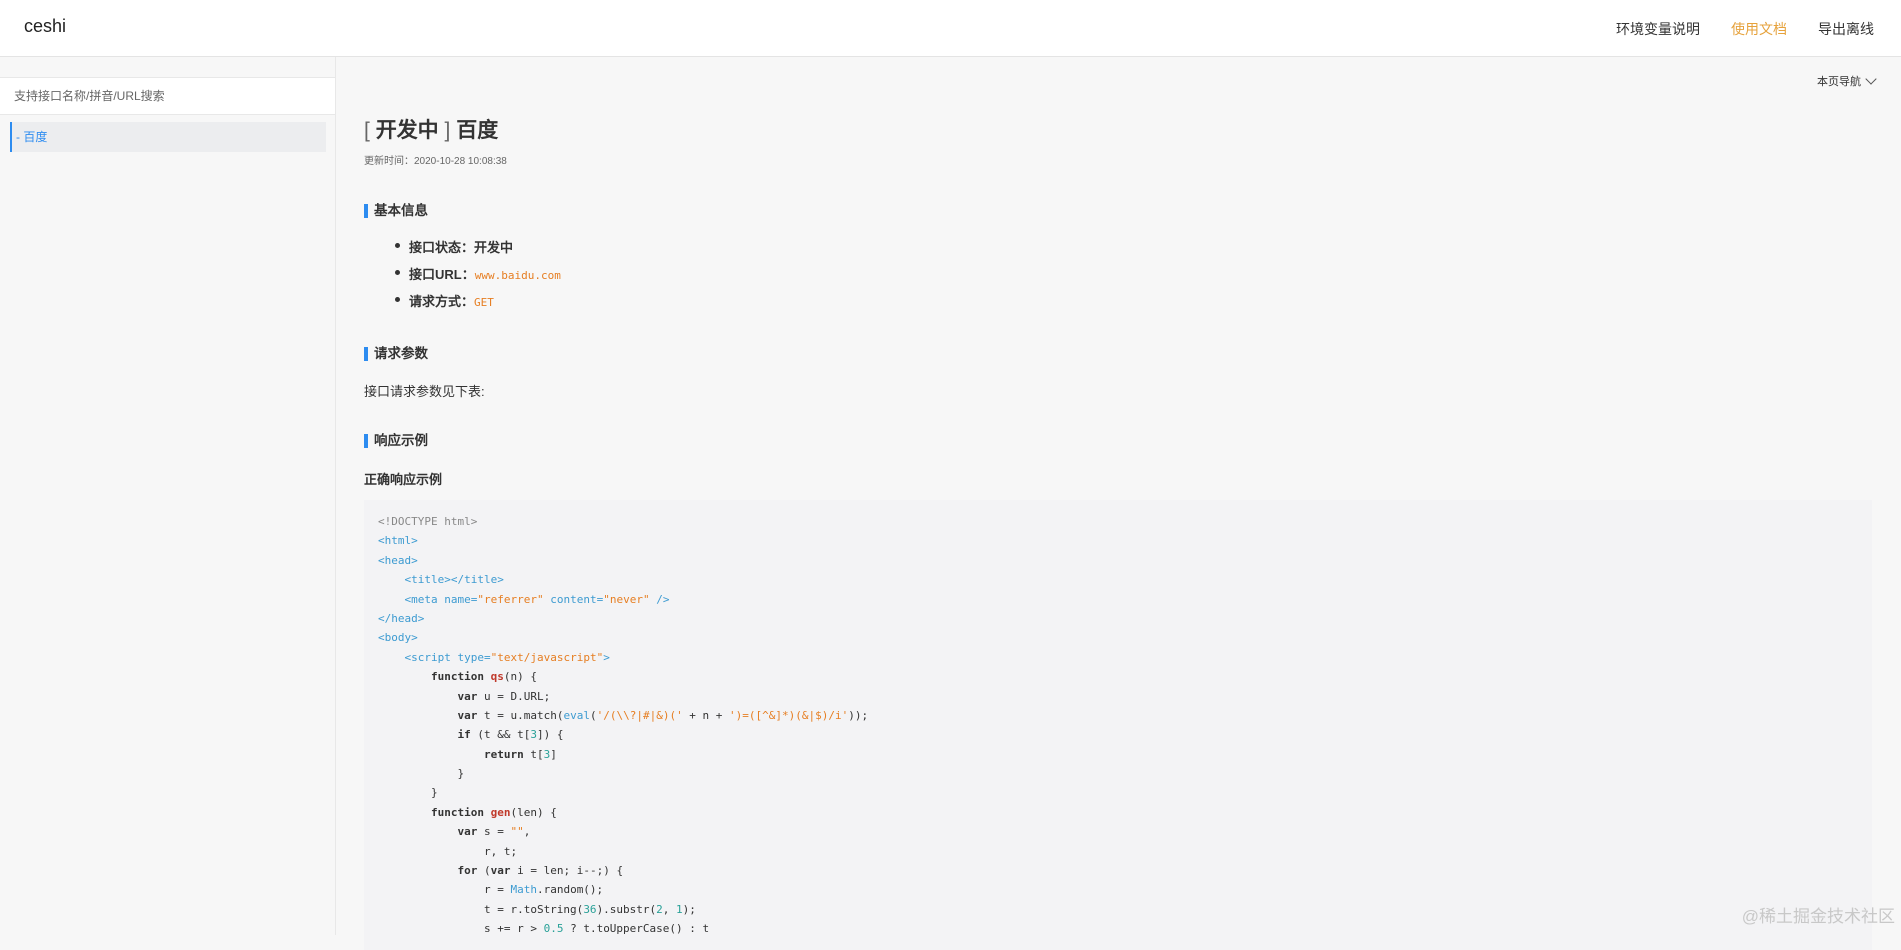 This screenshot has height=950, width=1901. Describe the element at coordinates (544, 929) in the screenshot. I see `code-line: s += r > 0.5 ? t.toUpperCase() : t` at that location.